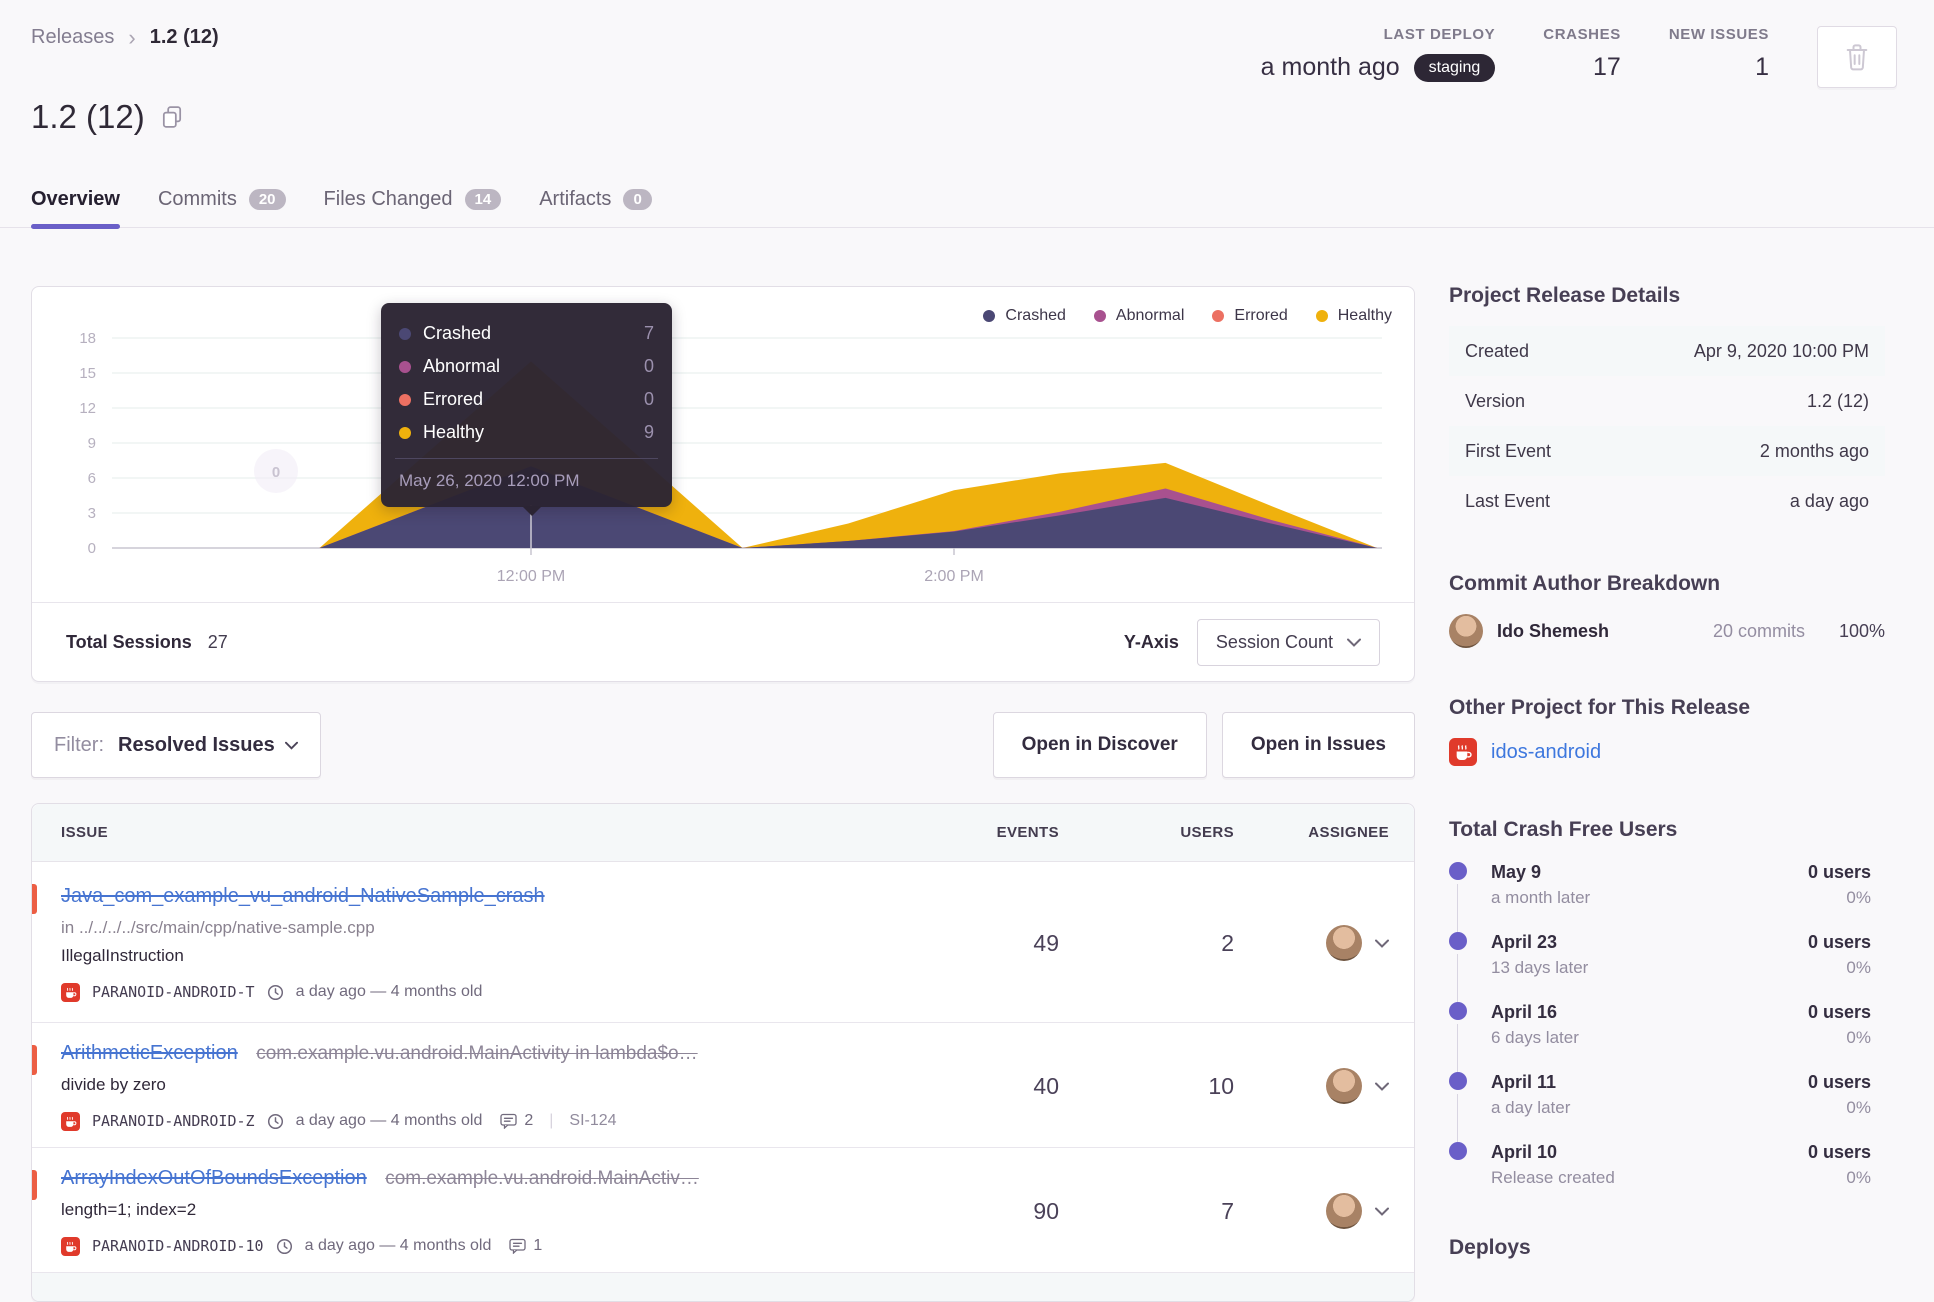 The height and width of the screenshot is (1302, 1934). I want to click on crash-free-entry: April 11 0 users a day later 0%, so click(1660, 1106).